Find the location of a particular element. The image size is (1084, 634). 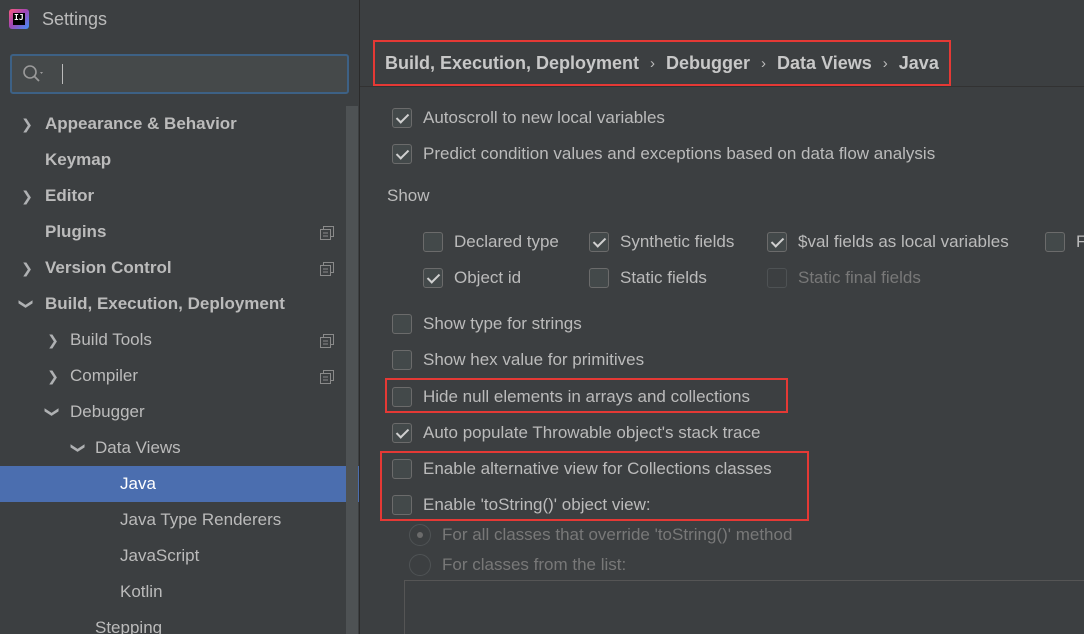

sidebar-item-data-views: ❯ Data Views is located at coordinates (180, 448).